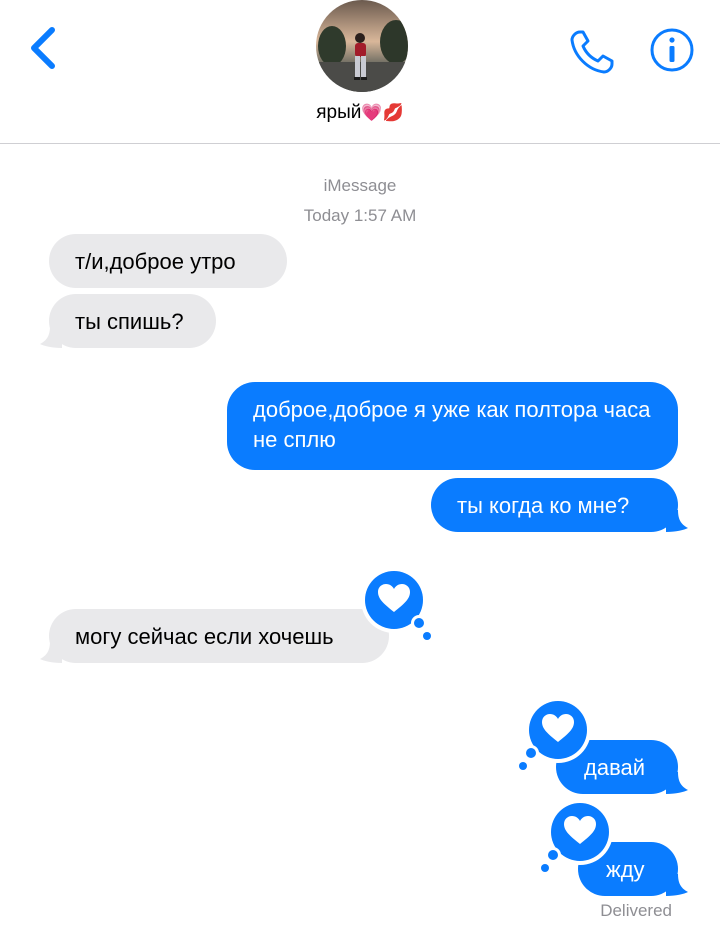 The image size is (720, 940). I want to click on name-emojis: 💗💋, so click(382, 112).